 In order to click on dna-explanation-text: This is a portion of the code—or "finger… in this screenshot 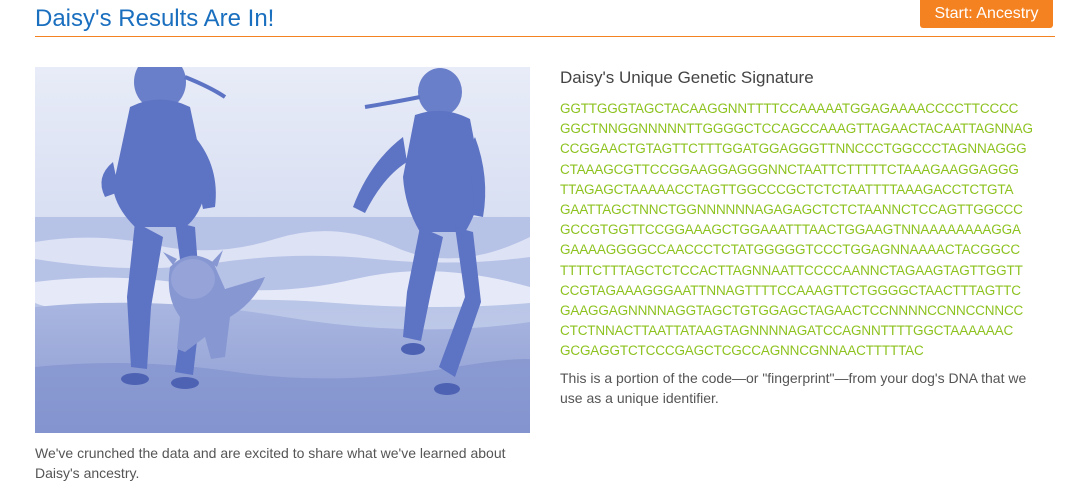, I will do `click(793, 388)`.